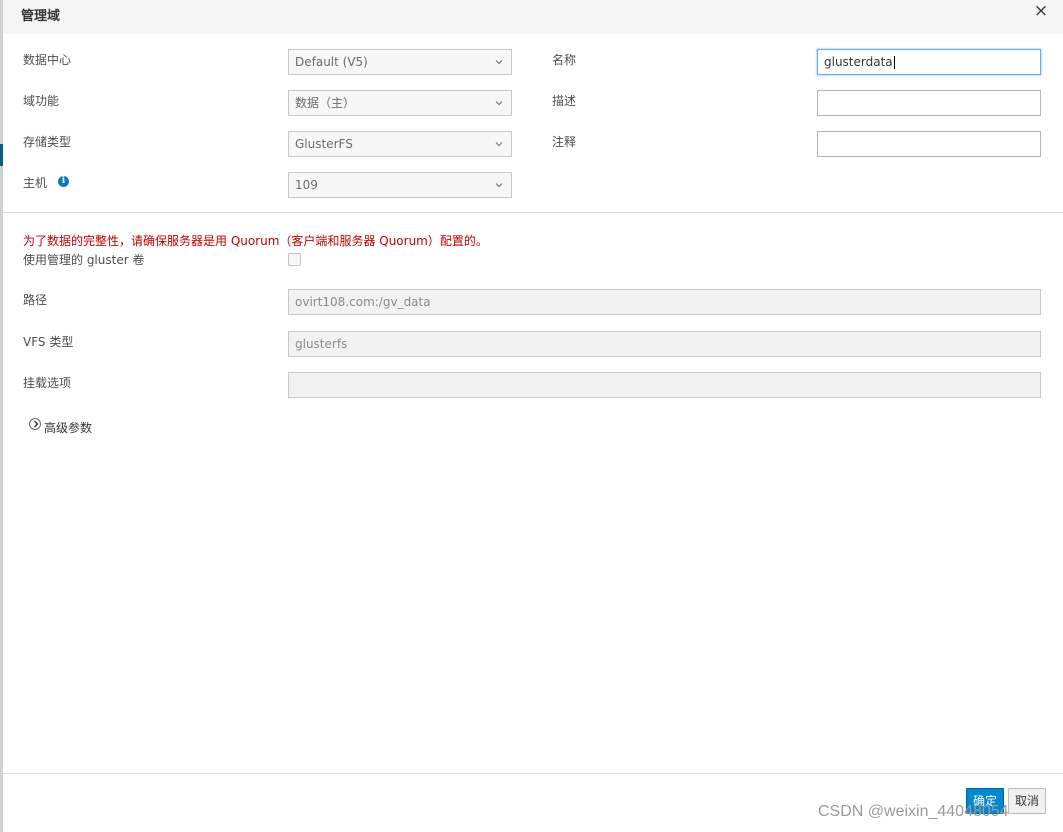 The width and height of the screenshot is (1063, 832). What do you see at coordinates (533, 773) in the screenshot?
I see `footer-divider` at bounding box center [533, 773].